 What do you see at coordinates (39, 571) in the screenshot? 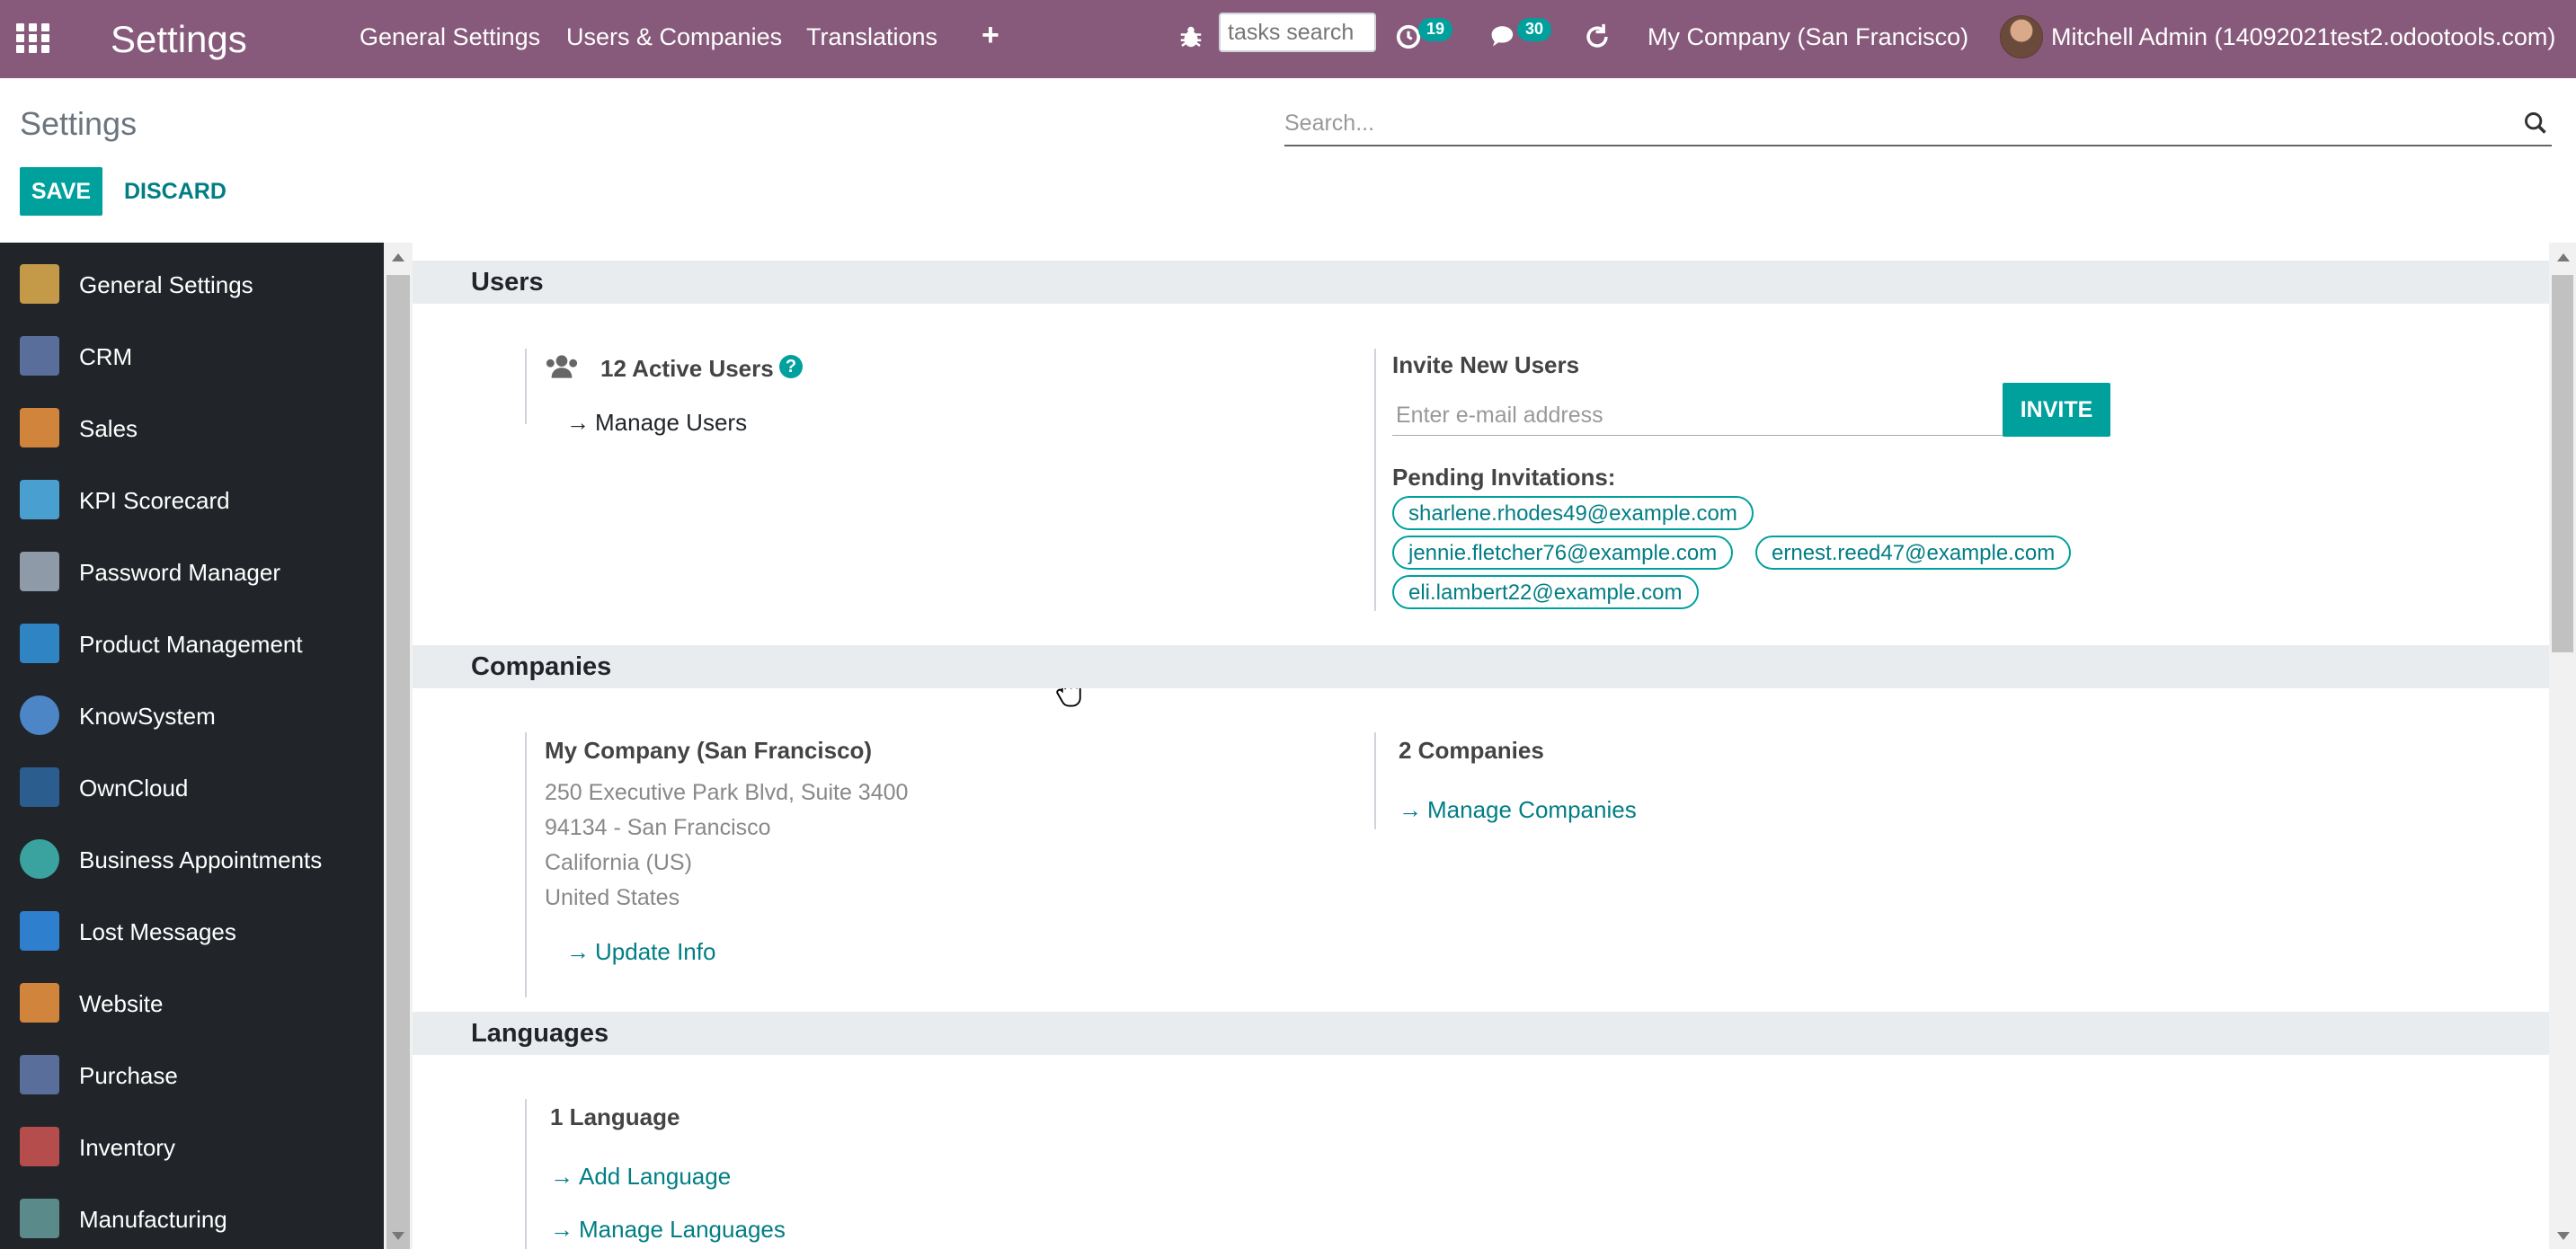
I see `key-icon` at bounding box center [39, 571].